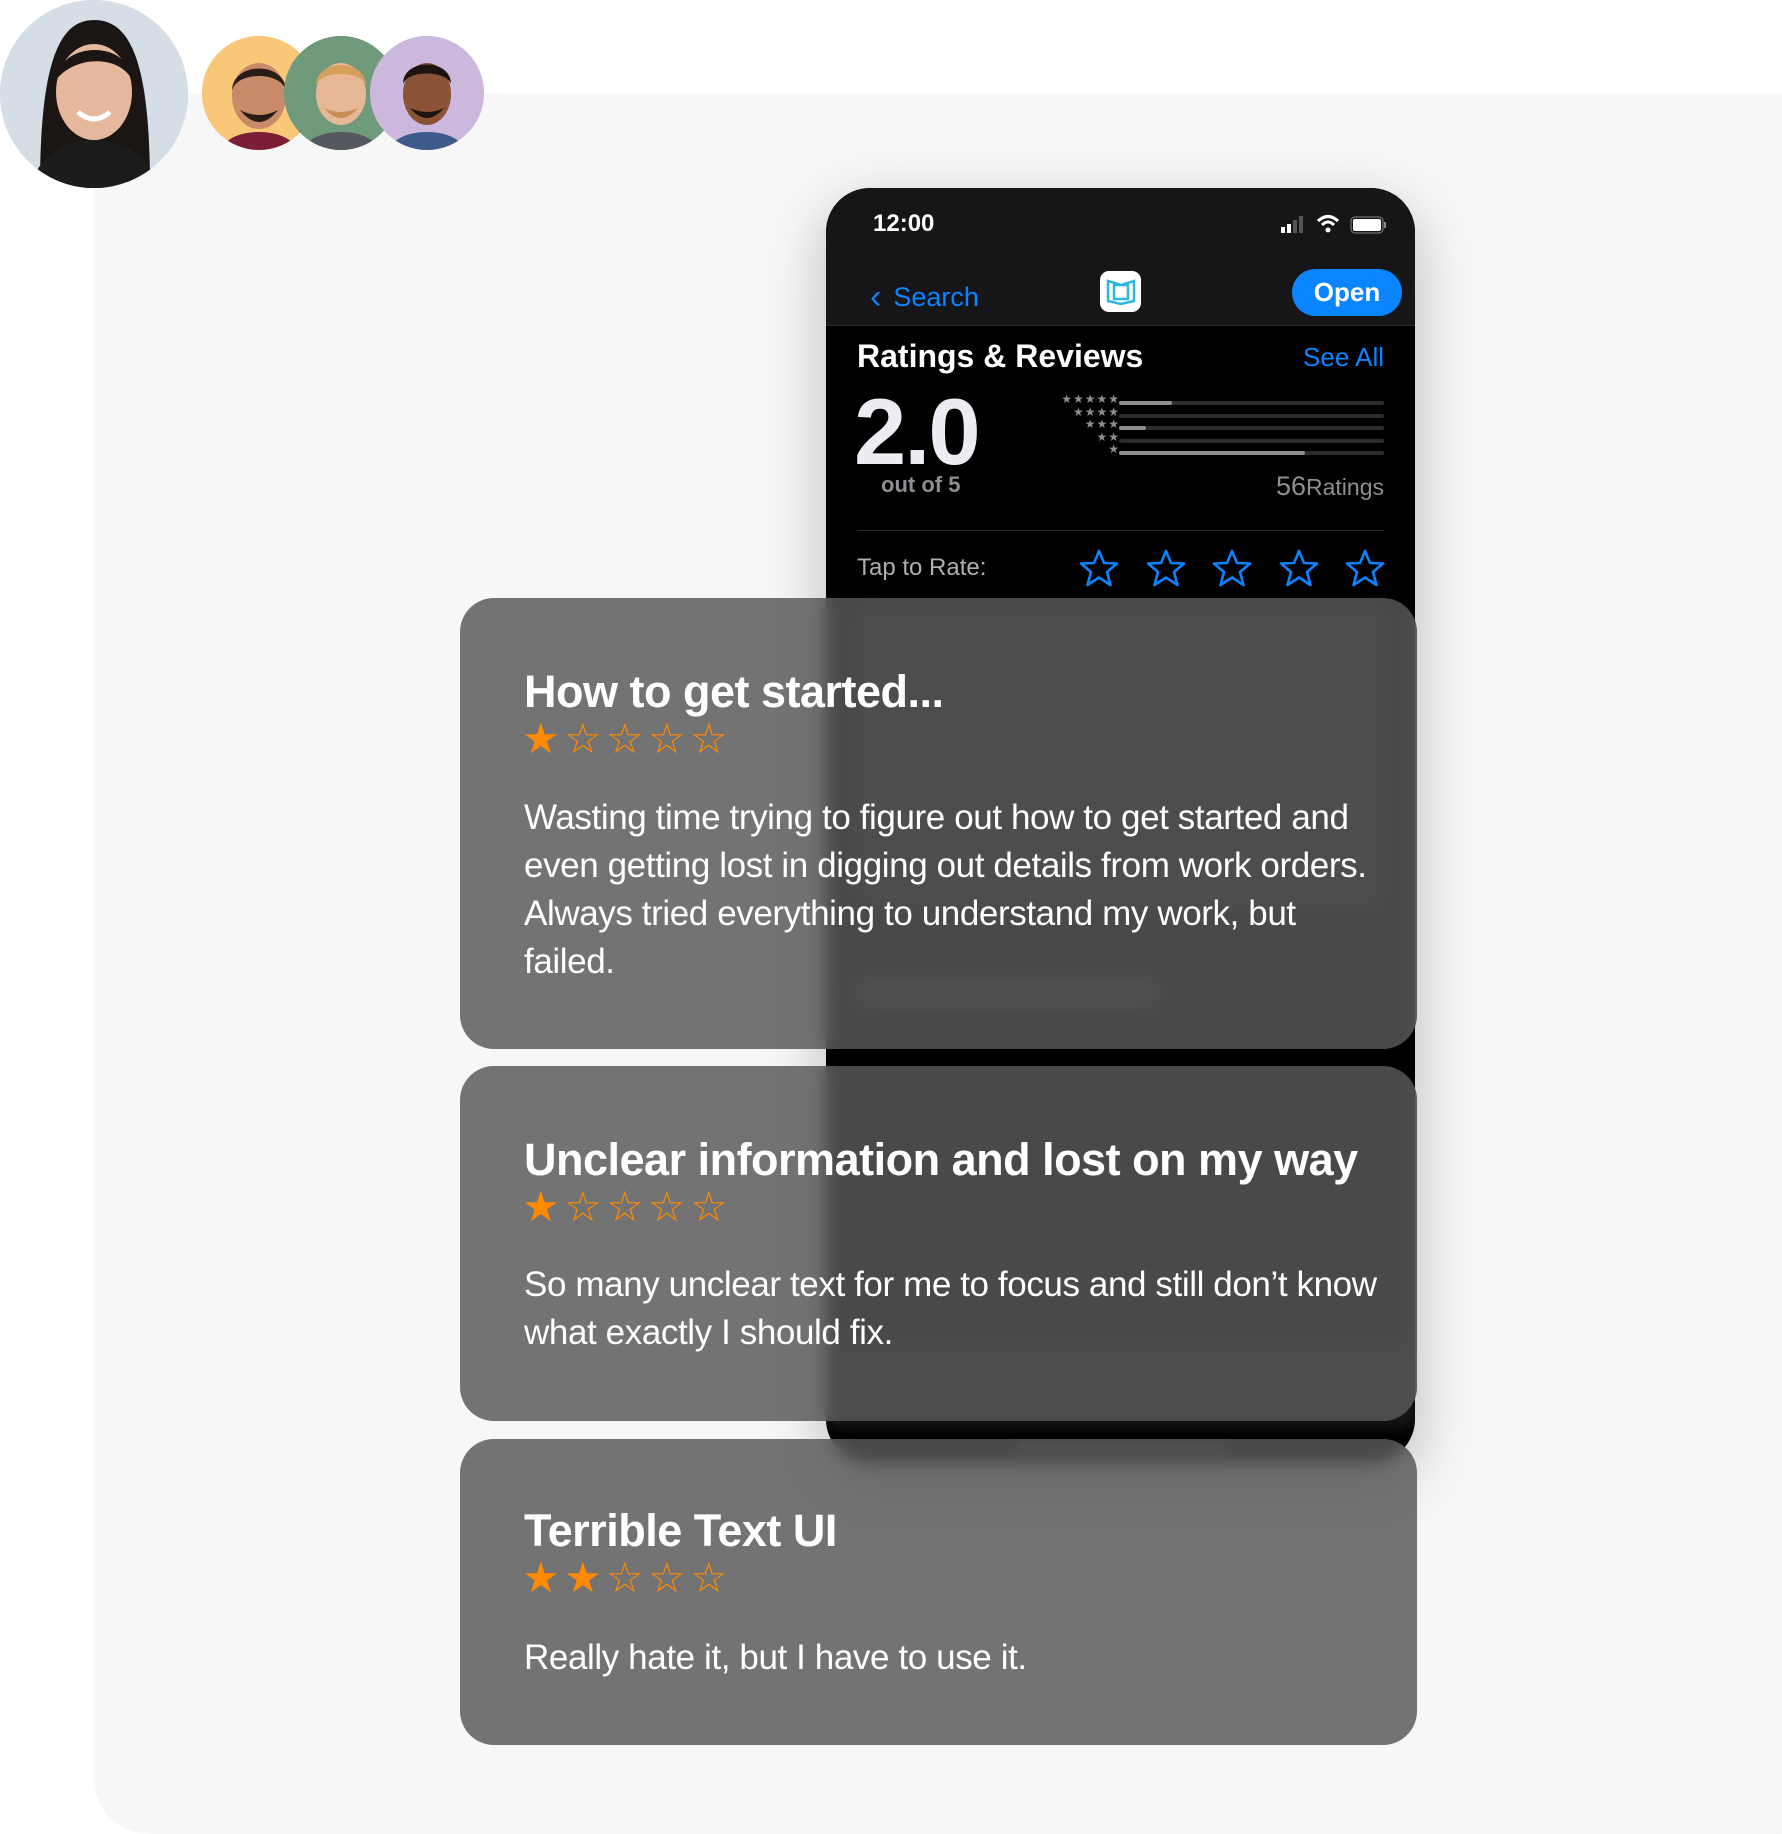  What do you see at coordinates (1099, 568) in the screenshot?
I see `rate-star-1-icon` at bounding box center [1099, 568].